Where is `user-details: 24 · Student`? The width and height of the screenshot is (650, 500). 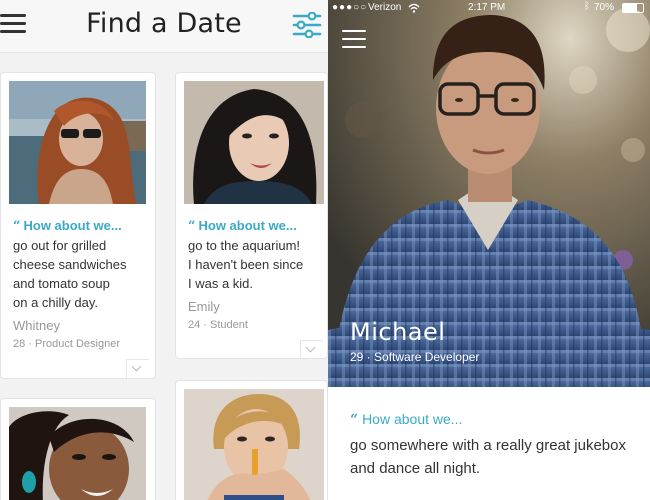 user-details: 24 · Student is located at coordinates (218, 325).